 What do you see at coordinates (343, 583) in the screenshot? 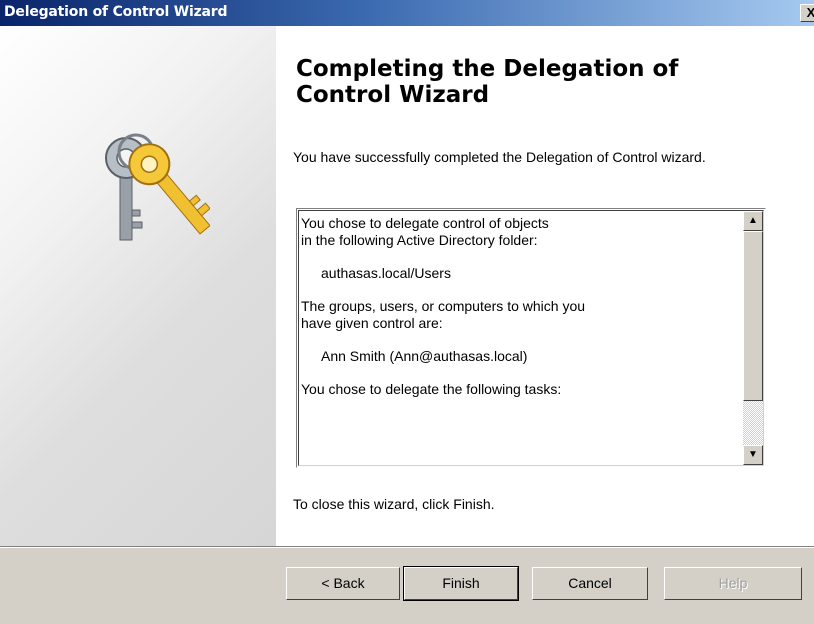
I see `back-button: < Back` at bounding box center [343, 583].